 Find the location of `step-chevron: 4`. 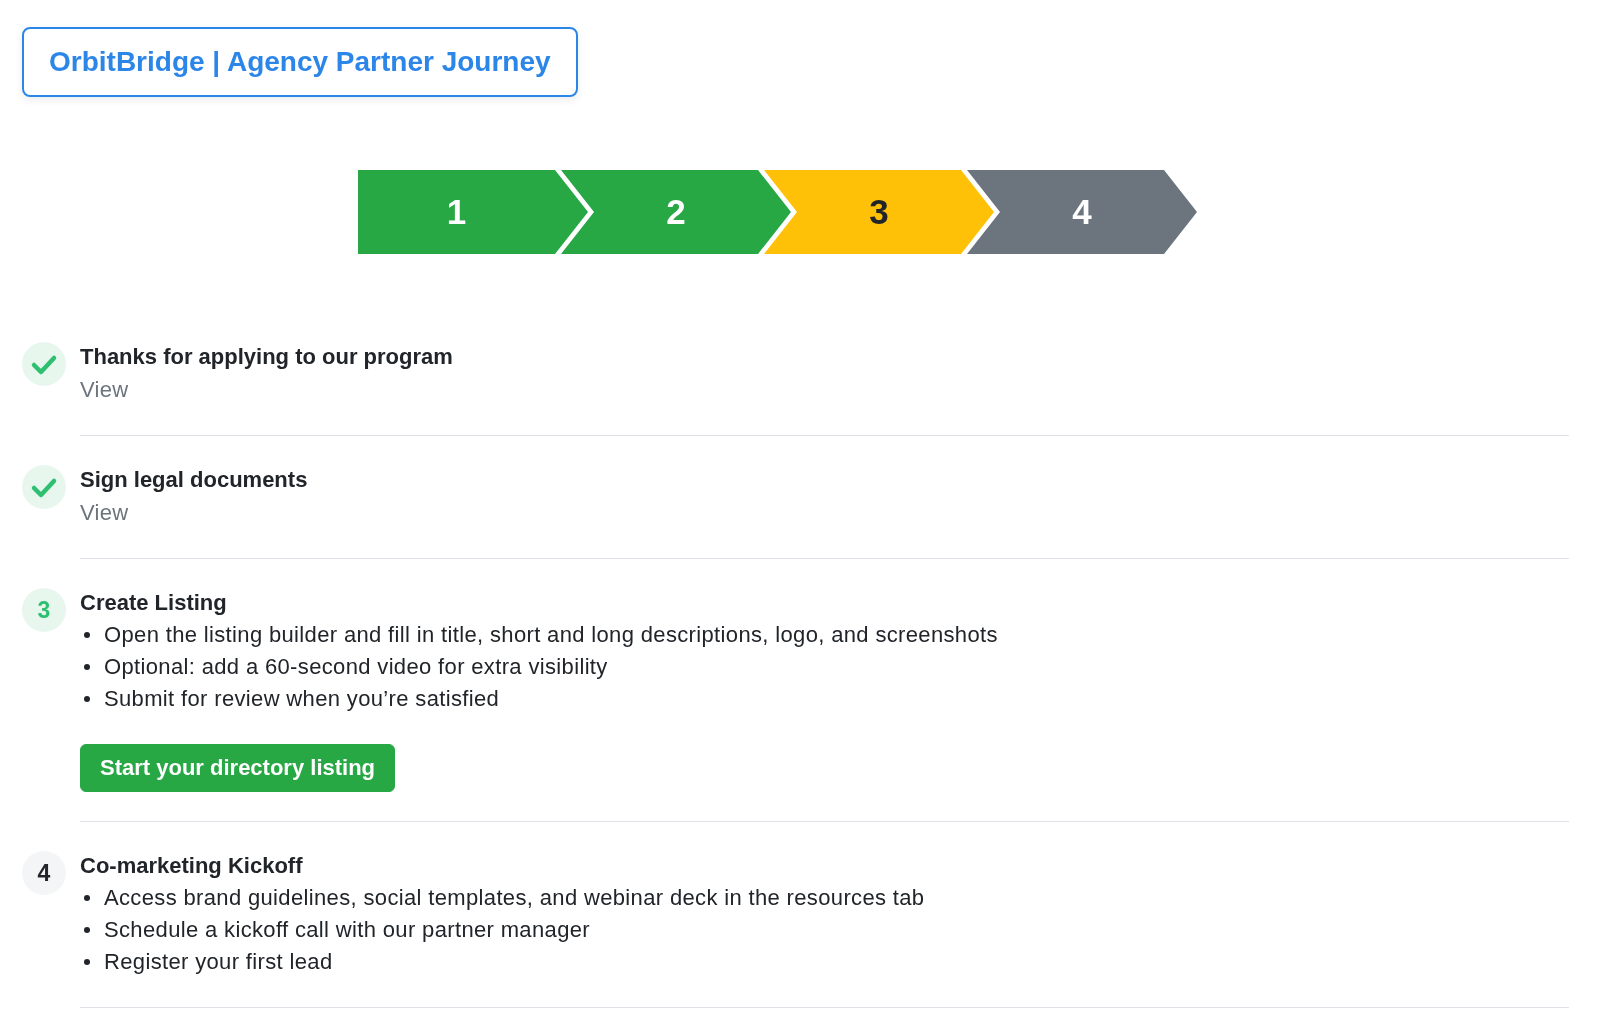

step-chevron: 4 is located at coordinates (1082, 212).